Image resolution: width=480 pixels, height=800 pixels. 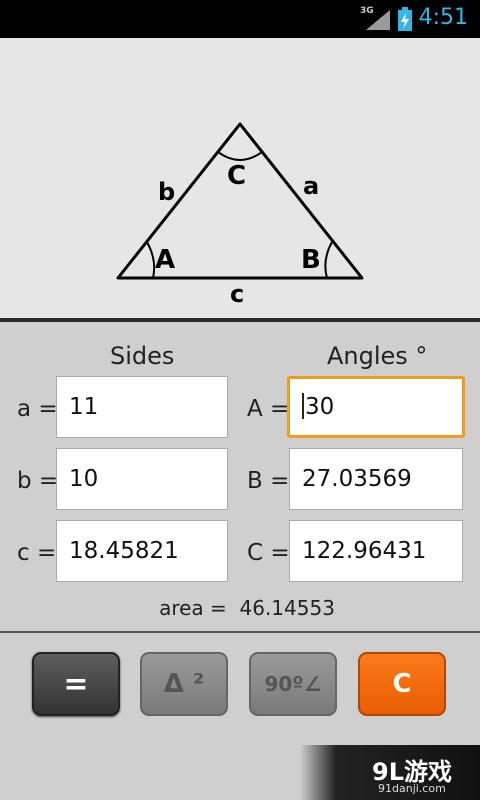 What do you see at coordinates (287, 608) in the screenshot?
I see `area-value: 46.14553` at bounding box center [287, 608].